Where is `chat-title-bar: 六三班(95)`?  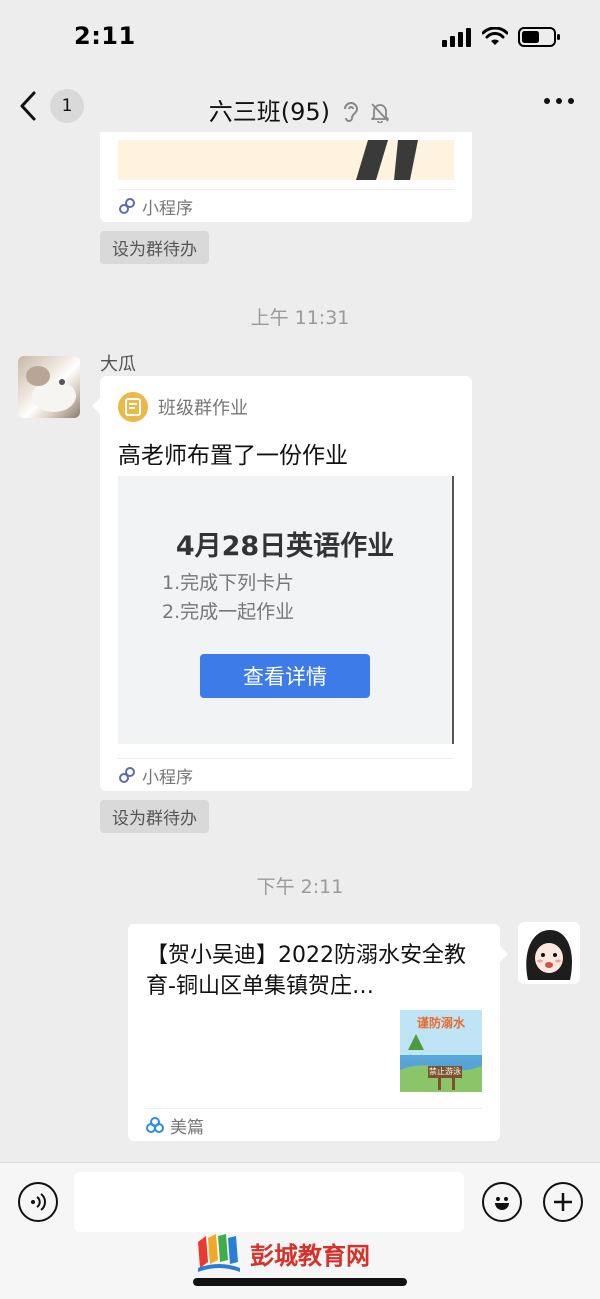
chat-title-bar: 六三班(95) is located at coordinates (300, 109).